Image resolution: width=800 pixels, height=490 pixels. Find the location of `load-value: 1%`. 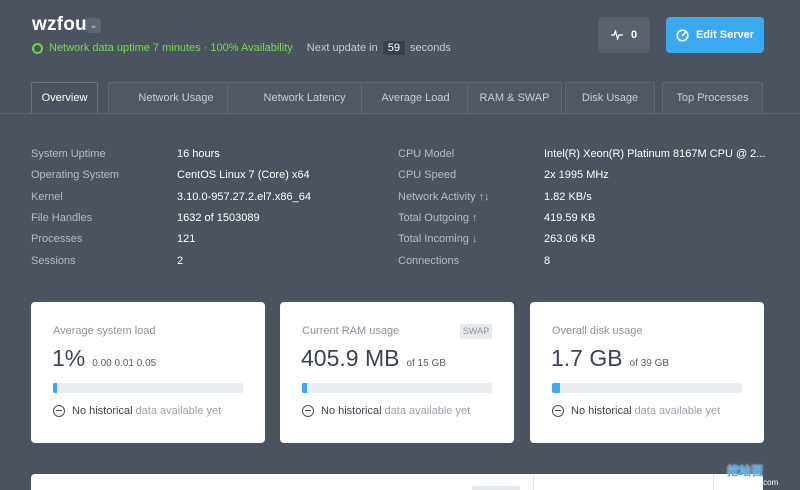

load-value: 1% is located at coordinates (69, 358).